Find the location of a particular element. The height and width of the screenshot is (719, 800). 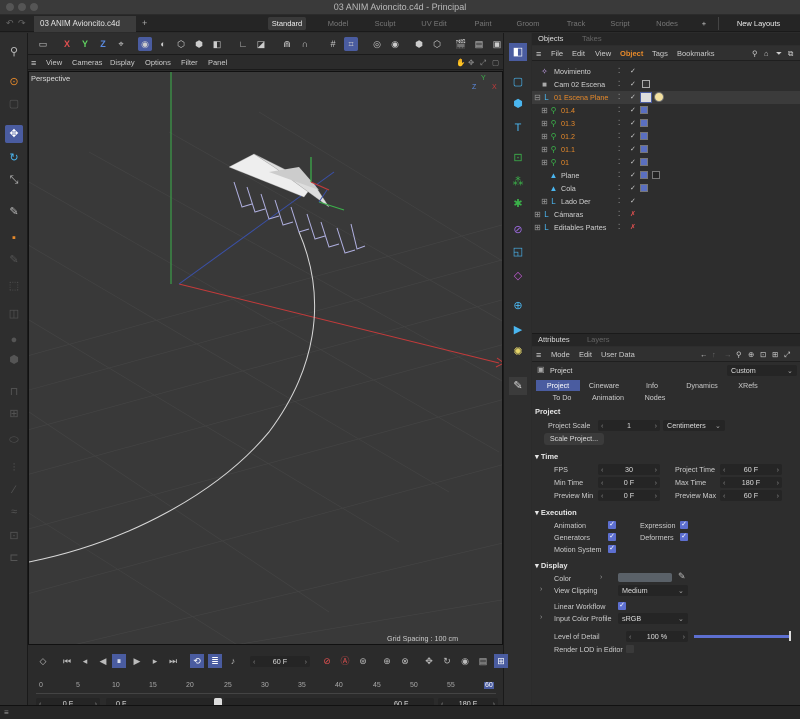

material-tag-icon is located at coordinates (656, 175).